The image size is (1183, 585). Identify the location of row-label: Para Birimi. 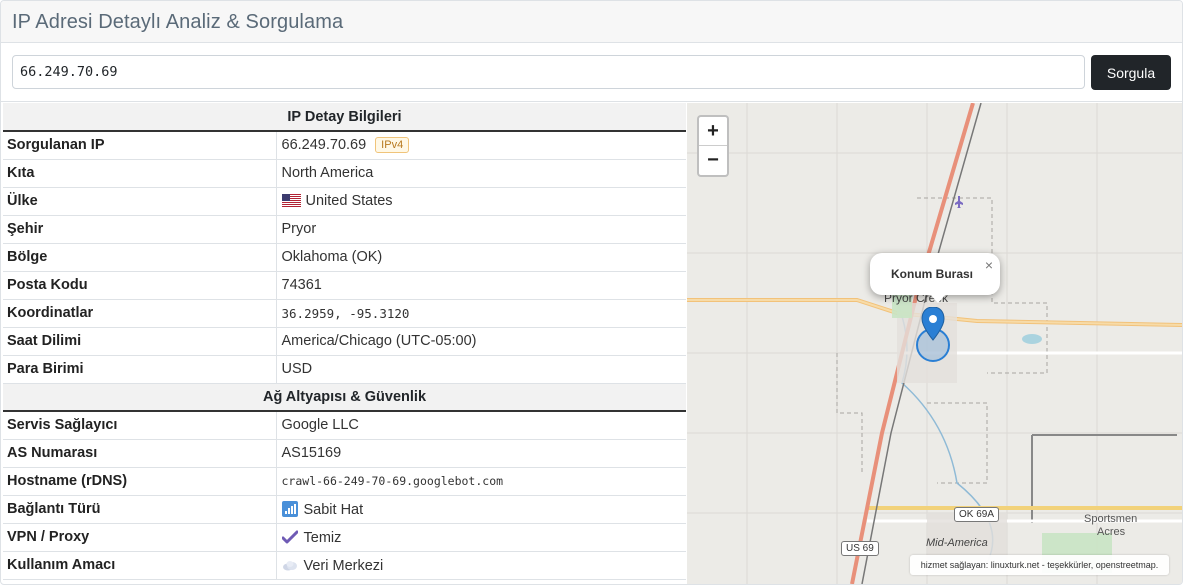
(140, 369).